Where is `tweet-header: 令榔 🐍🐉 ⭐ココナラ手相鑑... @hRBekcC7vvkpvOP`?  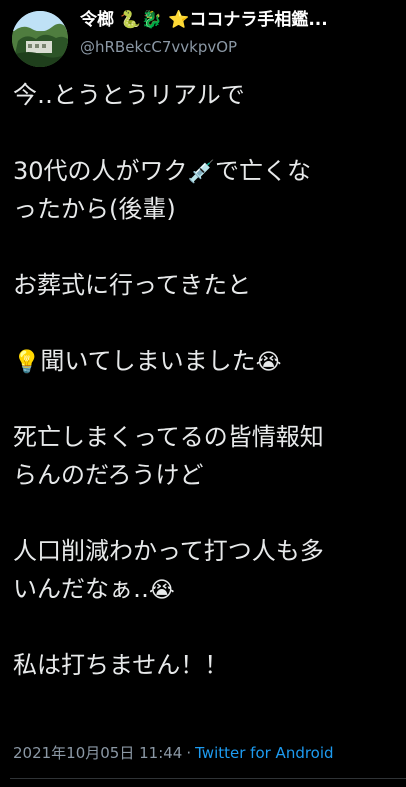 tweet-header: 令榔 🐍🐉 ⭐ココナラ手相鑑... @hRBekcC7vvkpvOP is located at coordinates (205, 38).